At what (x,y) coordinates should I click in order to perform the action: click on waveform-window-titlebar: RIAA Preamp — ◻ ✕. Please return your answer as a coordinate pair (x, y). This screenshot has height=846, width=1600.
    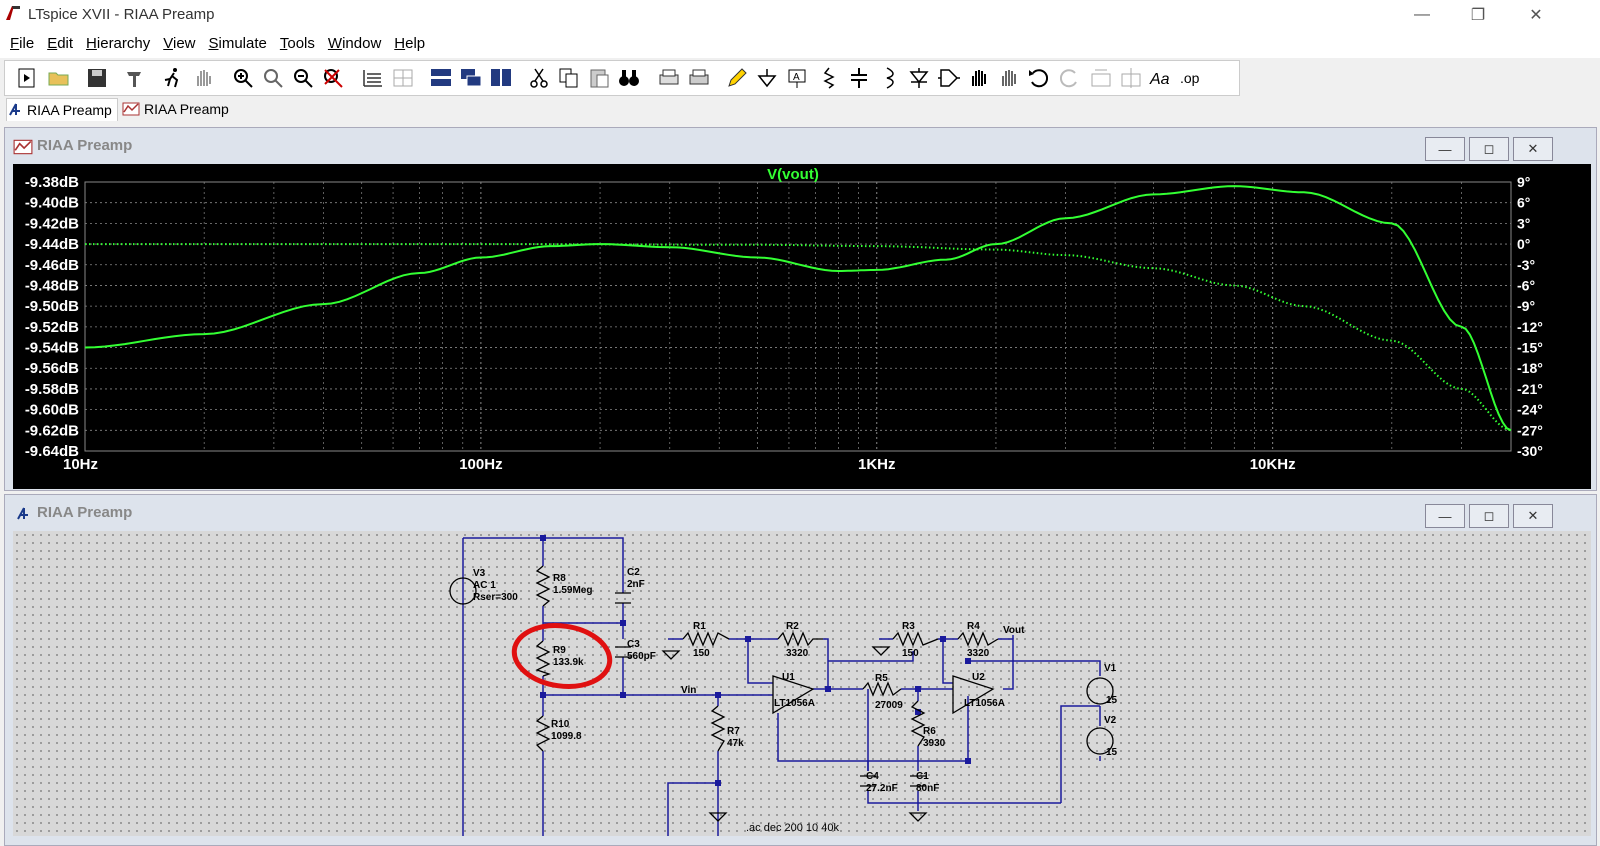
    Looking at the image, I should click on (800, 146).